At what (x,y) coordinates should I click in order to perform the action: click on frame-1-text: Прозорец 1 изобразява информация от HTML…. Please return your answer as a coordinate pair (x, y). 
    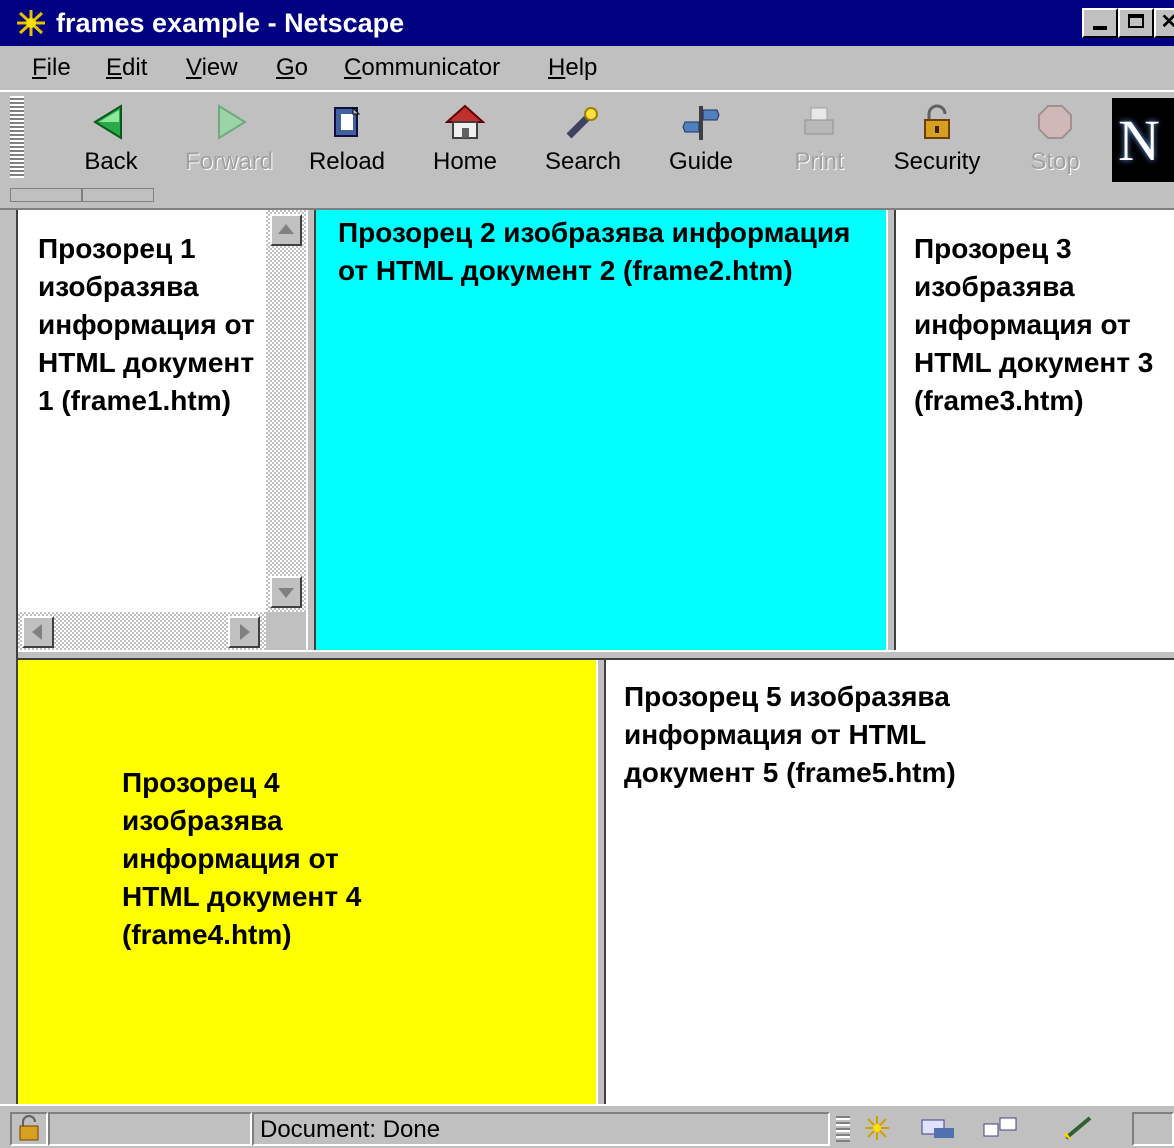
    Looking at the image, I should click on (146, 324).